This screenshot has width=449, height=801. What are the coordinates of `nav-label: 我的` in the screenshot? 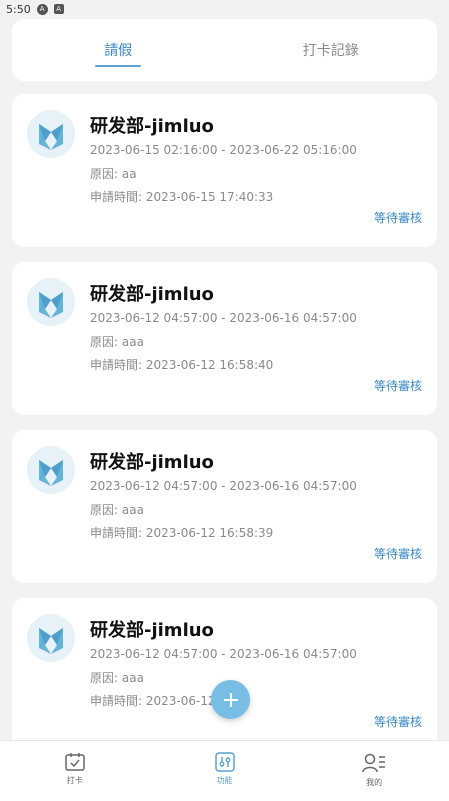 It's located at (374, 782).